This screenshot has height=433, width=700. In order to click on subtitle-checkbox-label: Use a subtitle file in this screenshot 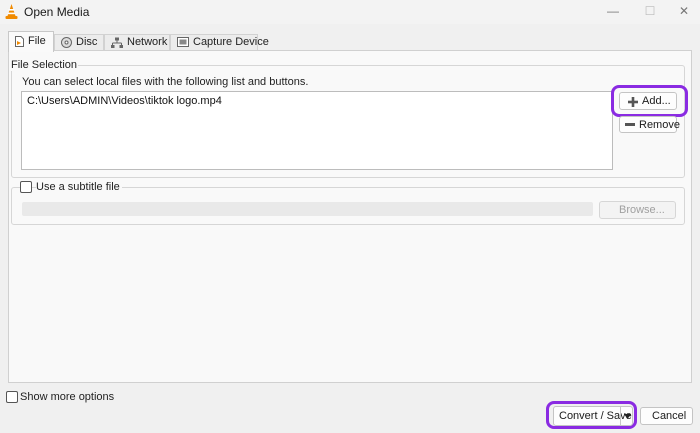, I will do `click(79, 187)`.